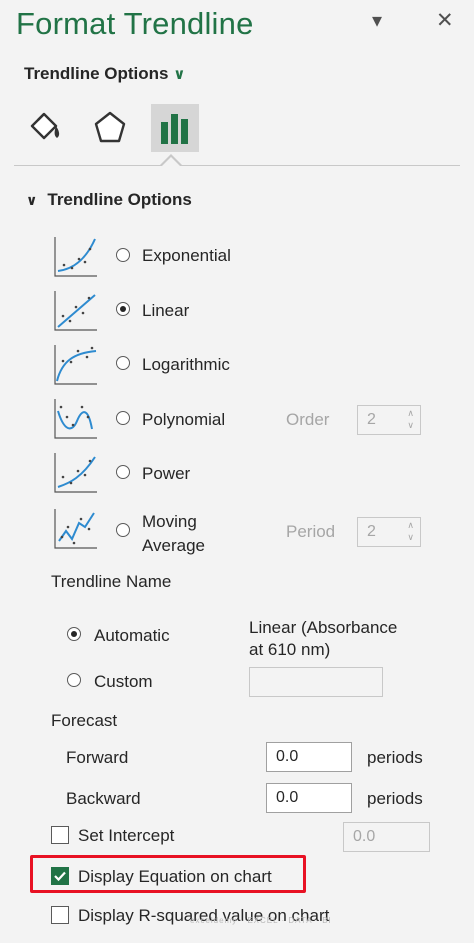  I want to click on paint-bucket-icon, so click(45, 126).